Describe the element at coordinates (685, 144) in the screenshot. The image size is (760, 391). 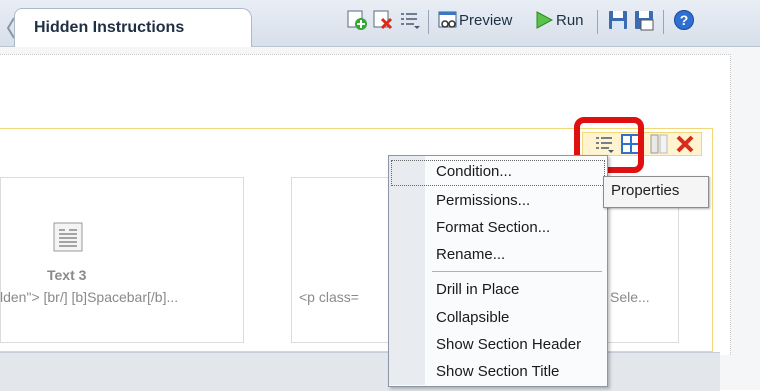
I see `delete-icon` at that location.